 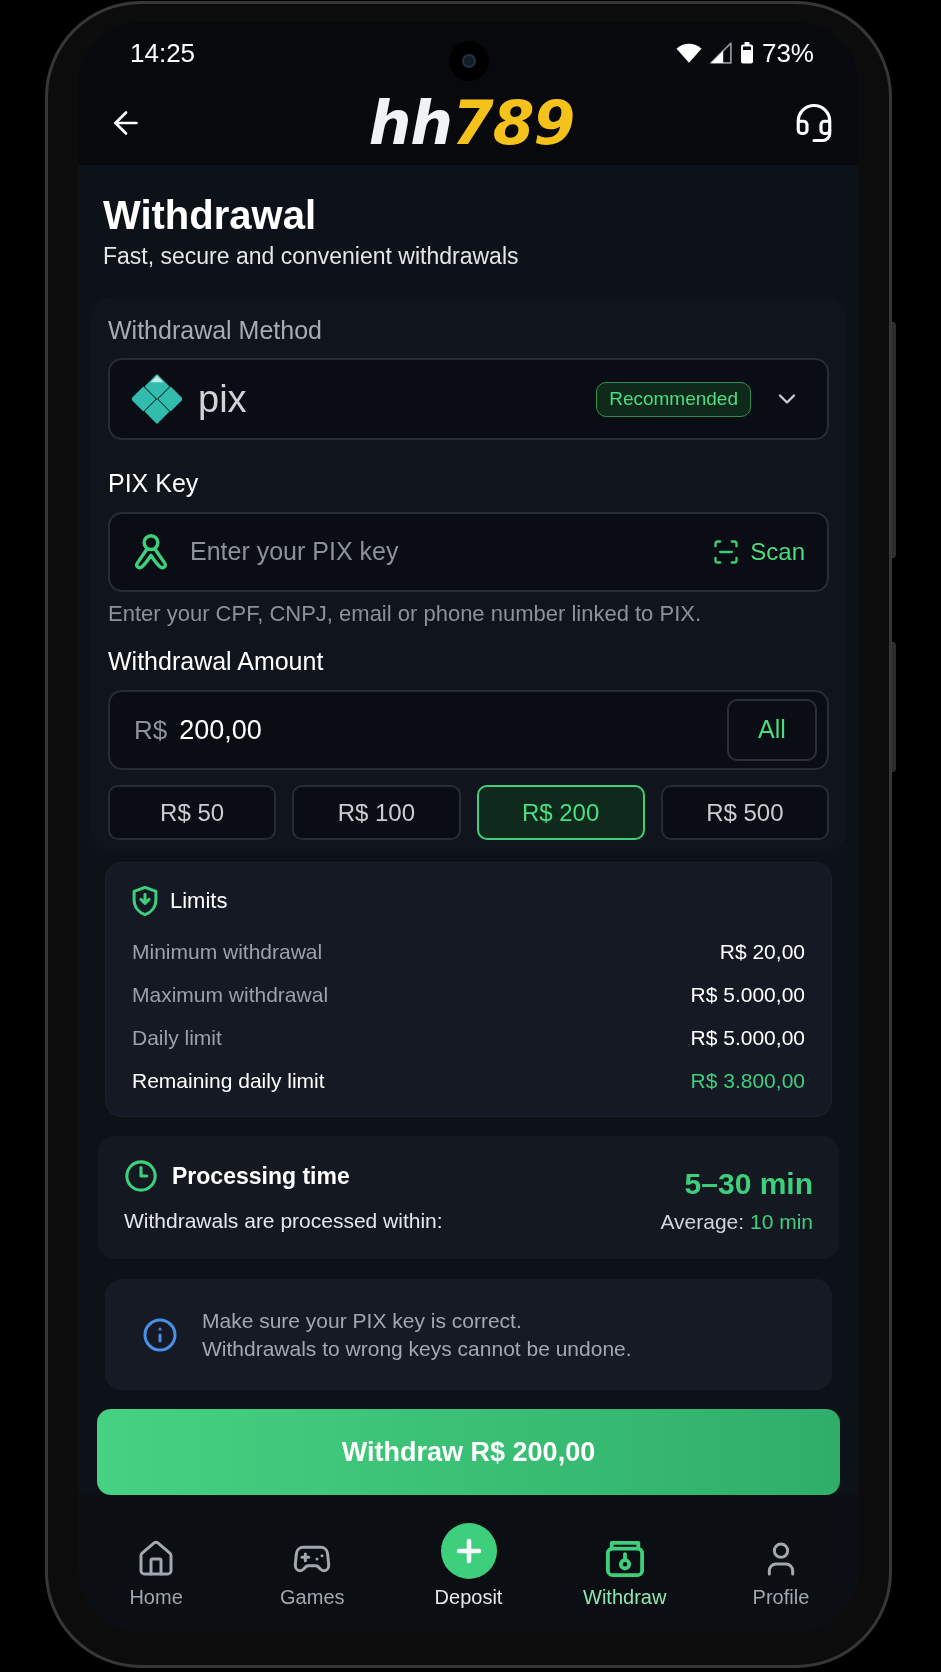 What do you see at coordinates (624, 1559) in the screenshot?
I see `wallet-icon` at bounding box center [624, 1559].